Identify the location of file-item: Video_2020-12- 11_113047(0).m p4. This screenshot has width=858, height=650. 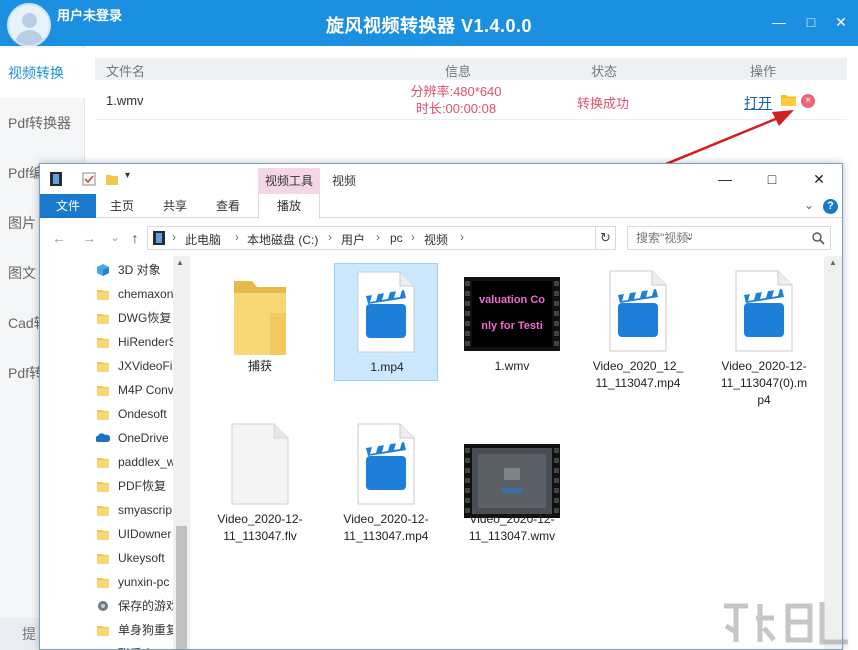
(764, 335).